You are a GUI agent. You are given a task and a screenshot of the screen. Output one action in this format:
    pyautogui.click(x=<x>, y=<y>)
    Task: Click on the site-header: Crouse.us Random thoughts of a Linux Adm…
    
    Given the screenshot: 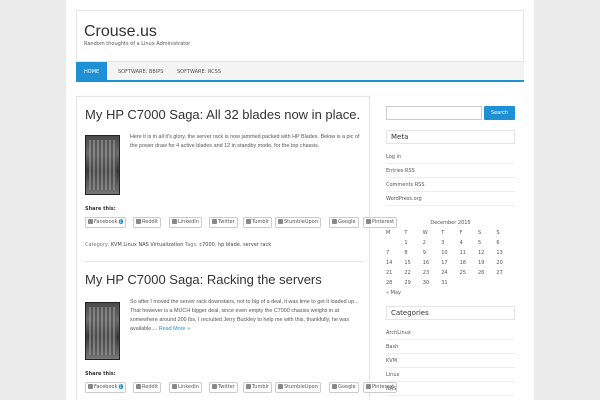 What is the action you would take?
    pyautogui.click(x=300, y=36)
    